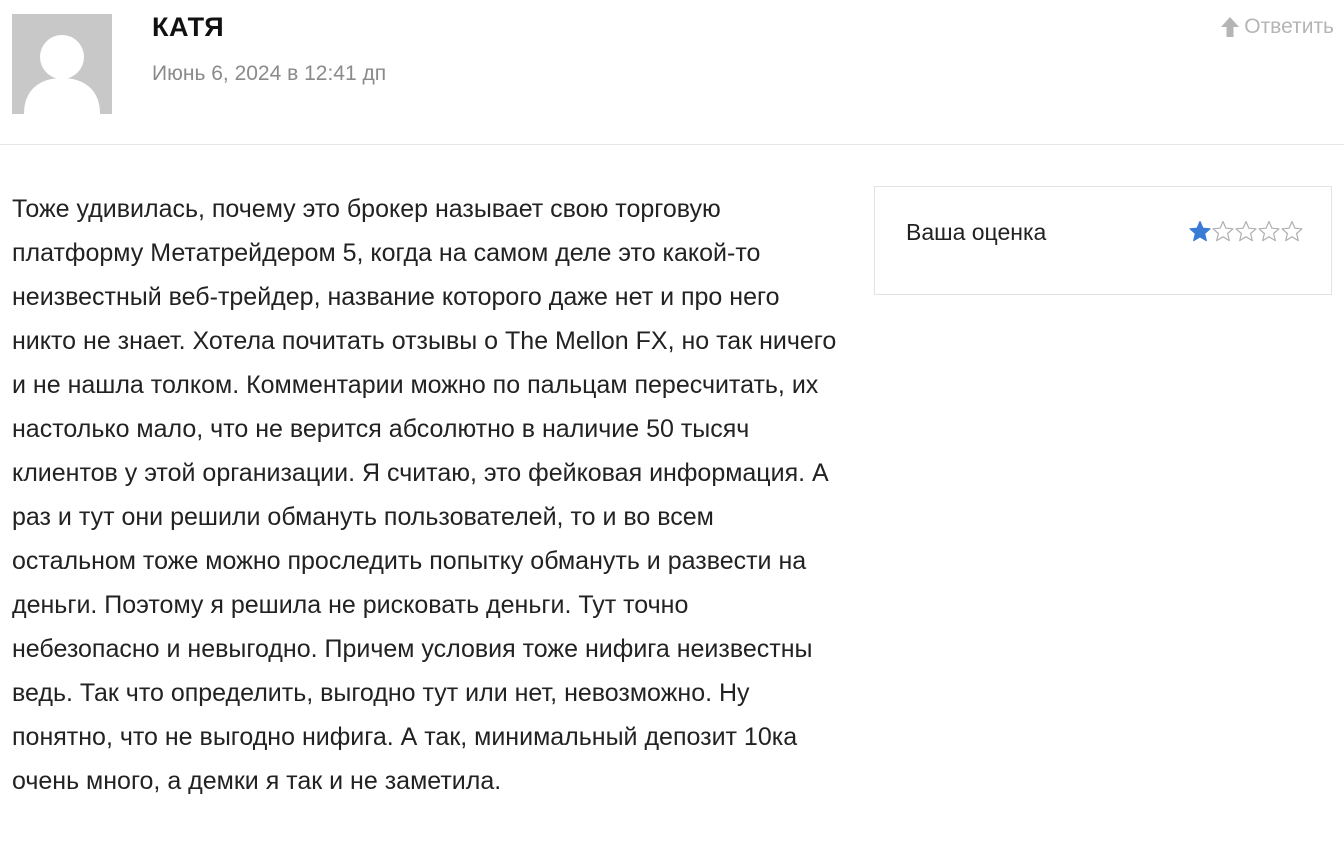 This screenshot has height=848, width=1344. I want to click on comment-date: Июнь 6, 2024 в 12:41 дп, so click(269, 73).